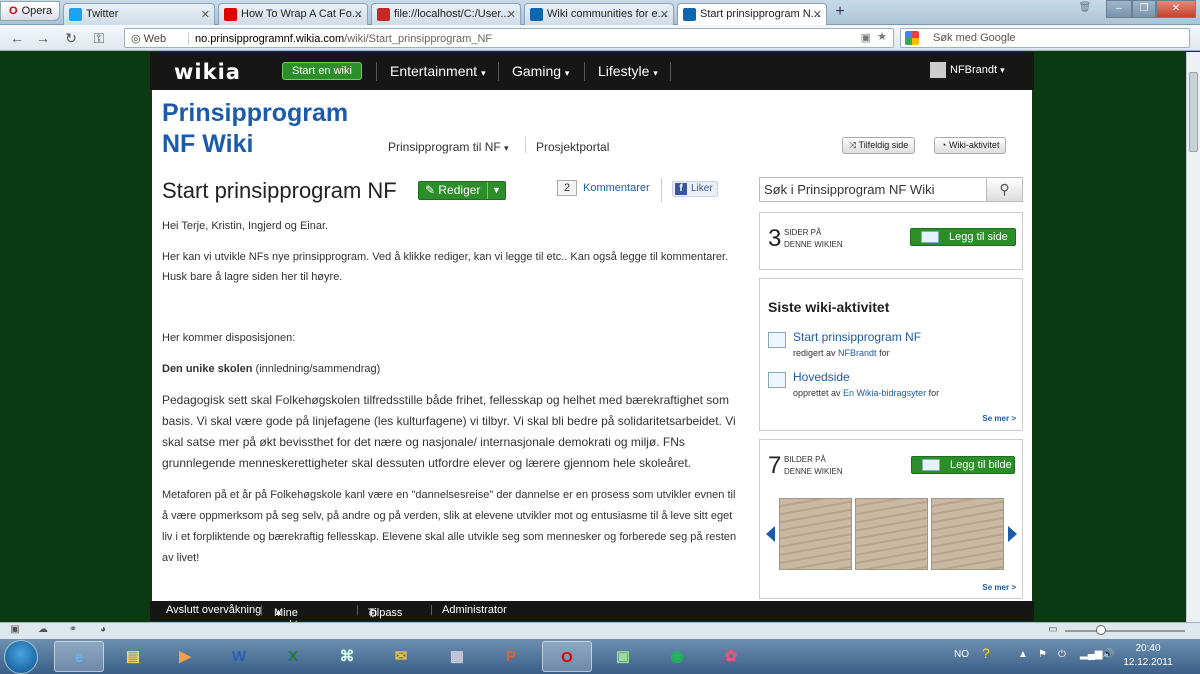 The width and height of the screenshot is (1200, 674). What do you see at coordinates (1004, 189) in the screenshot?
I see `search-icon: ⚲` at bounding box center [1004, 189].